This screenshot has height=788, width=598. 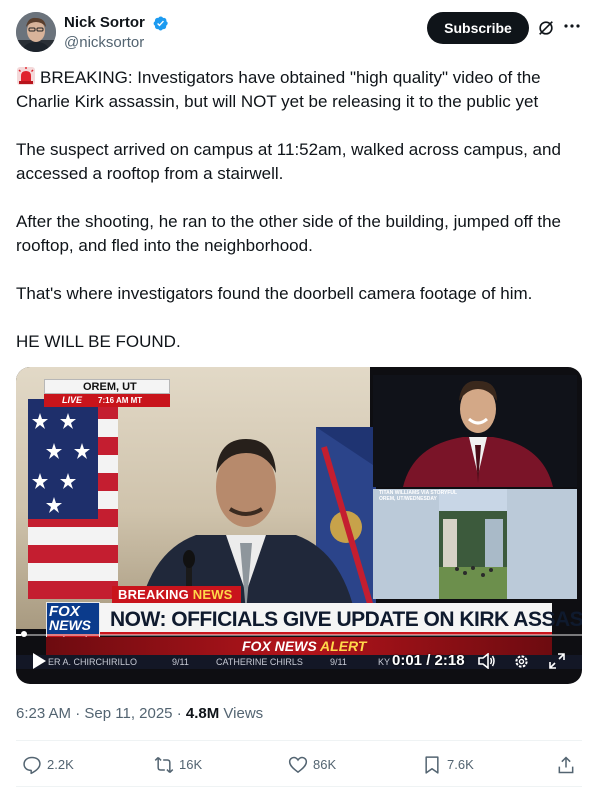 I want to click on handle: @nicksortor, so click(x=116, y=43).